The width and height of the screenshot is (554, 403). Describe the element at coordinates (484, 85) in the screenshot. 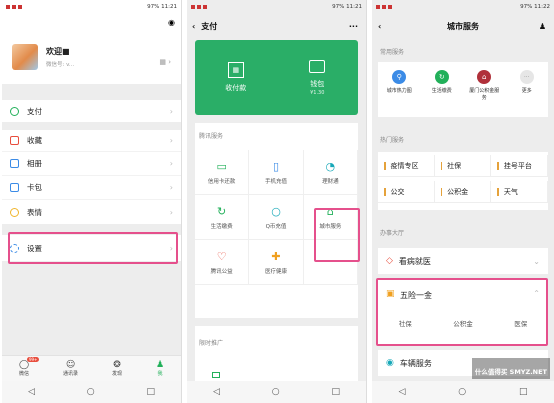

I see `common-housing-fund: ⌂ 厦门公积金服务` at that location.